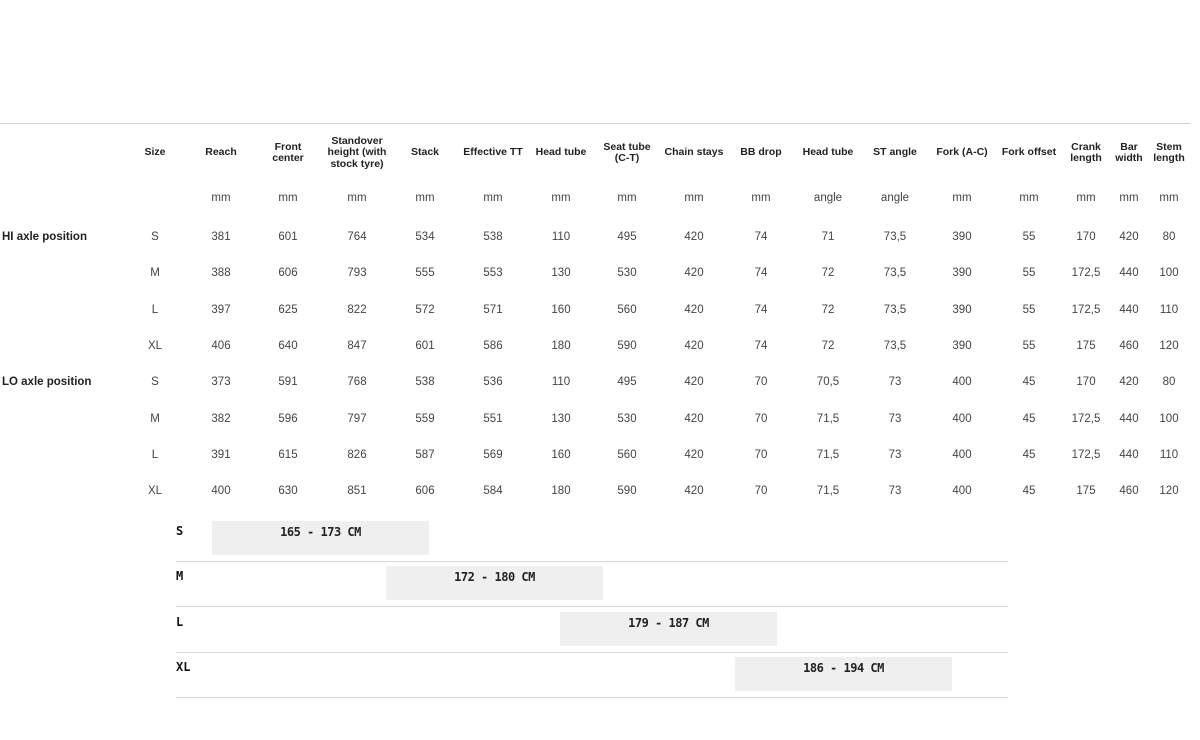  Describe the element at coordinates (425, 418) in the screenshot. I see `table-cell: 559` at that location.